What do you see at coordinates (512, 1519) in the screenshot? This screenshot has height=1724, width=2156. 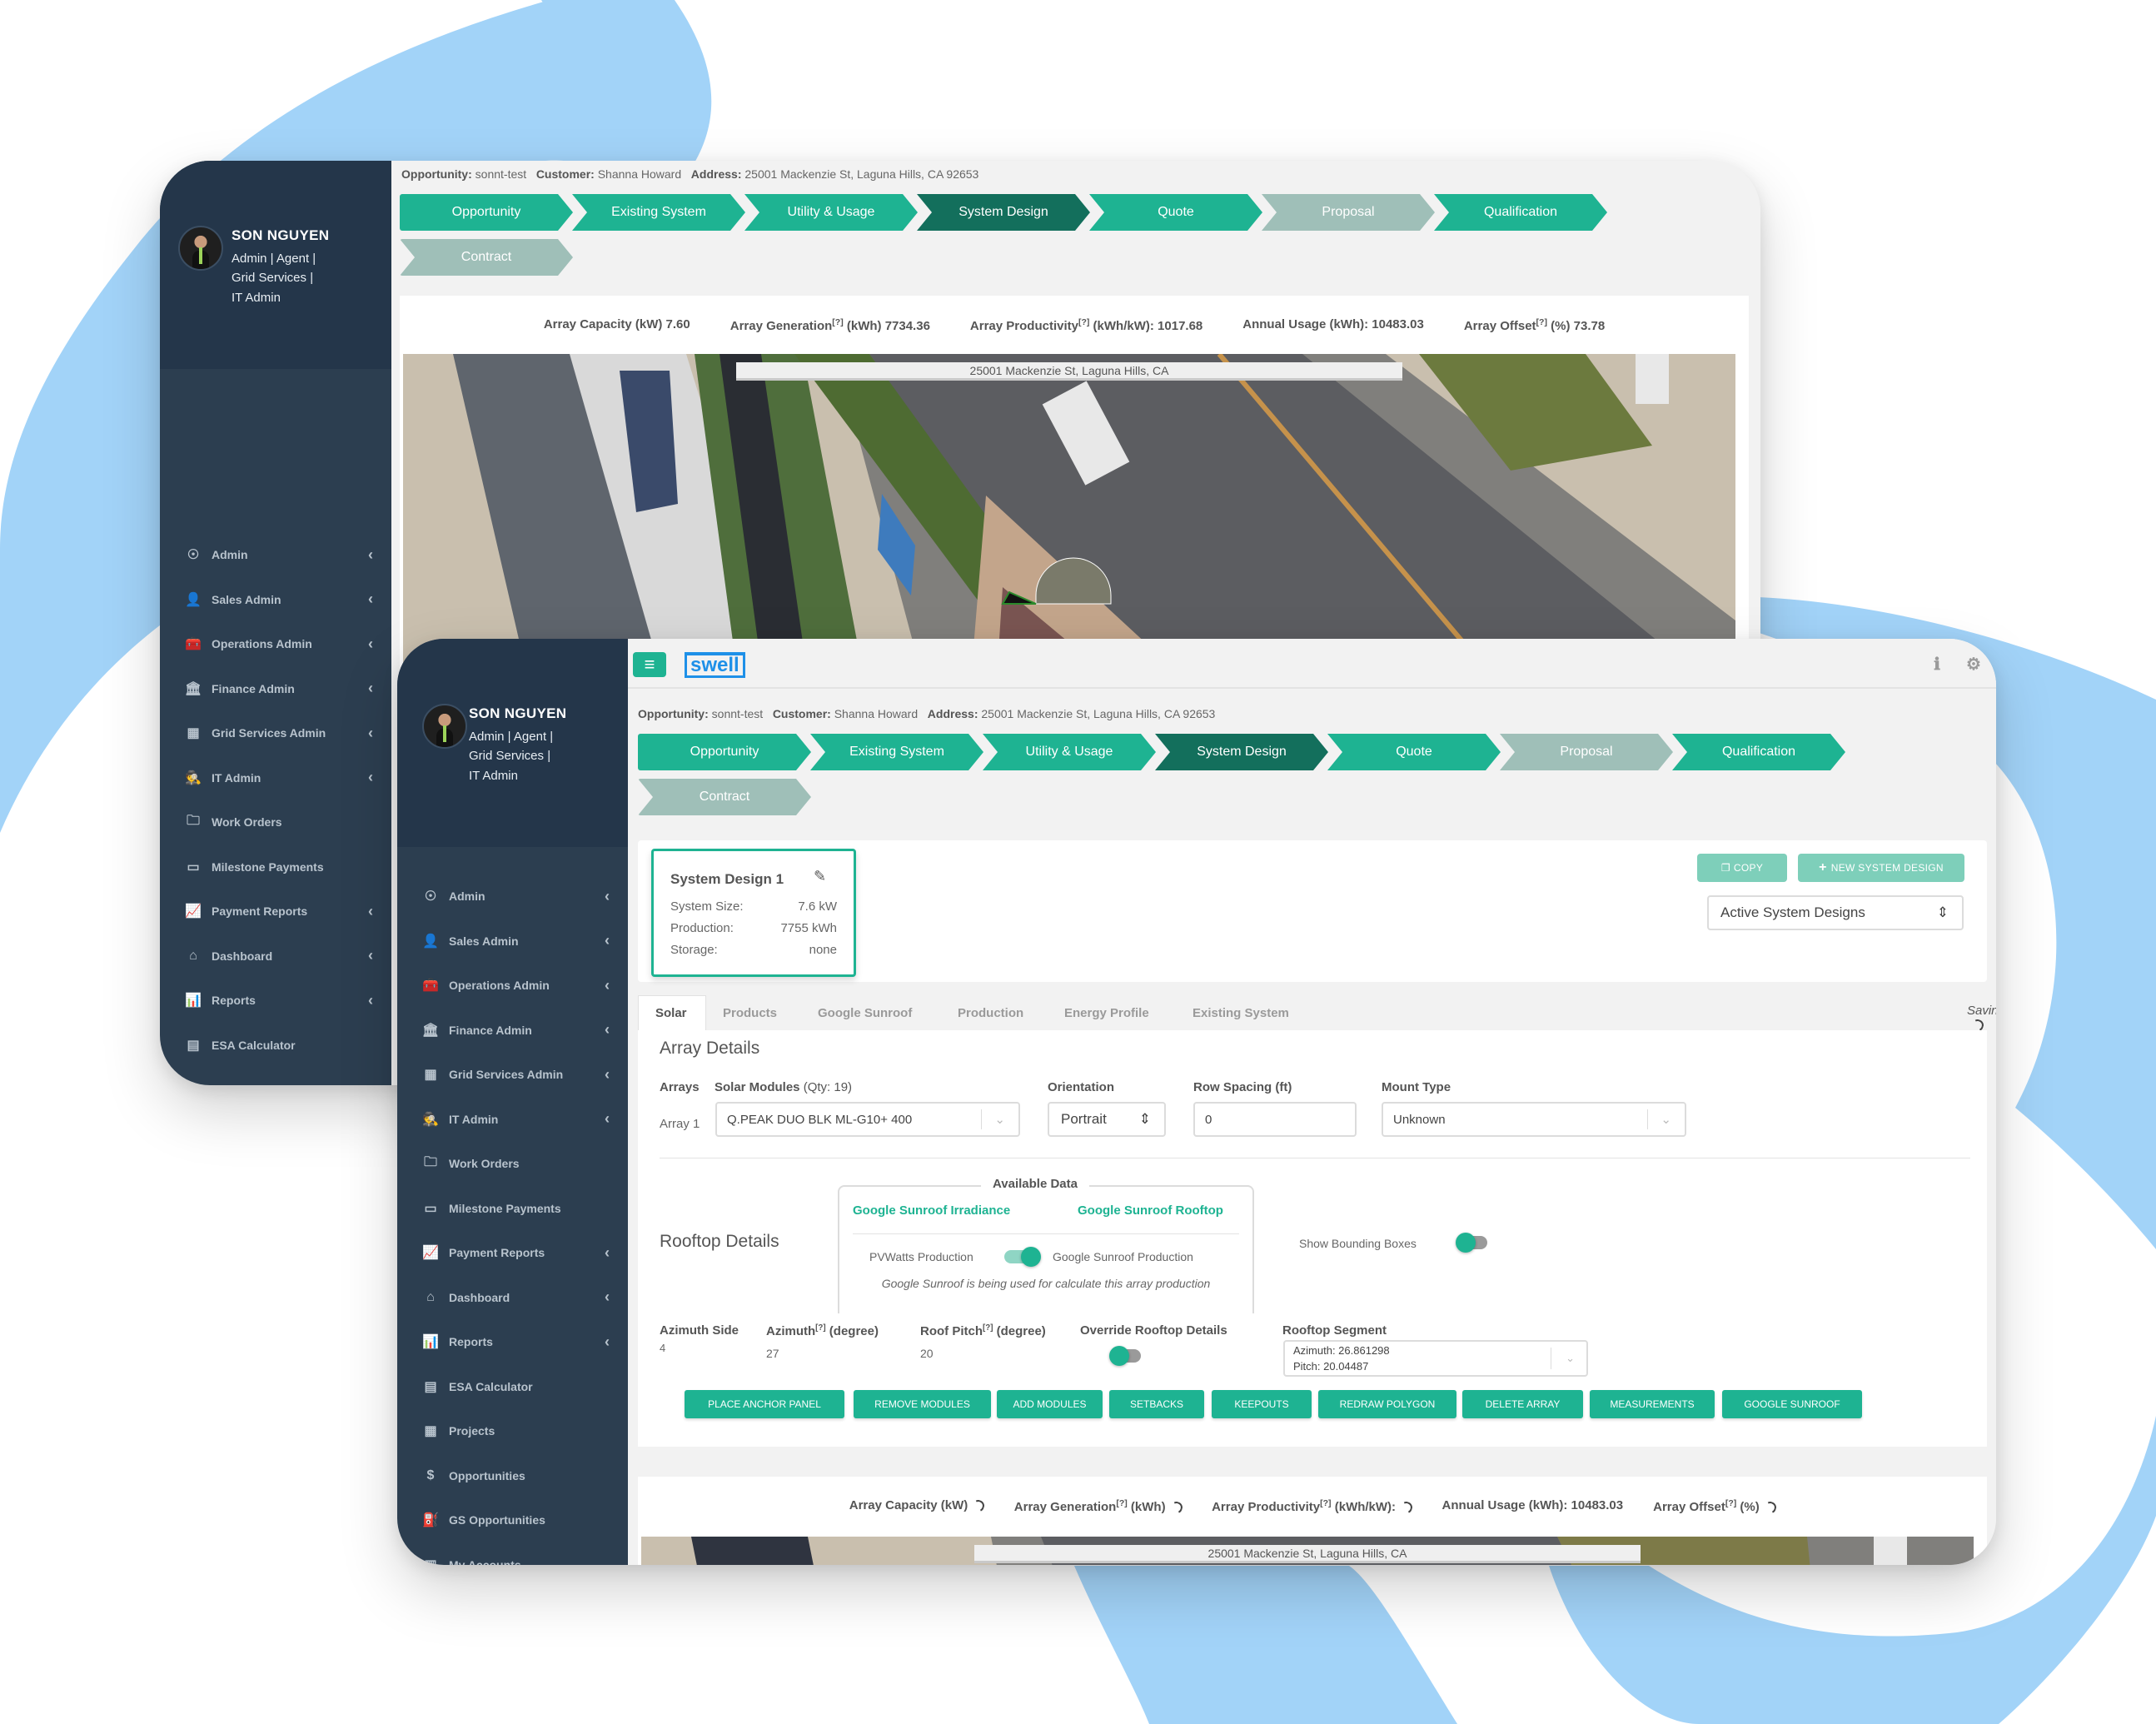 I see `sidebar-item-gs-opportunities: ⛽ GS Opportunities` at bounding box center [512, 1519].